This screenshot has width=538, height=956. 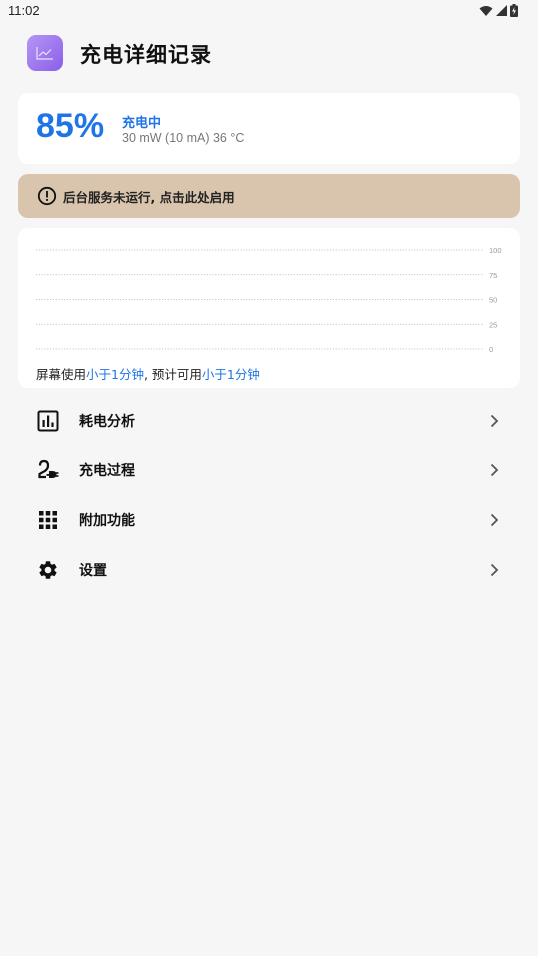 What do you see at coordinates (149, 197) in the screenshot?
I see `warning-text: 后台服务未运行, 点击此处启用` at bounding box center [149, 197].